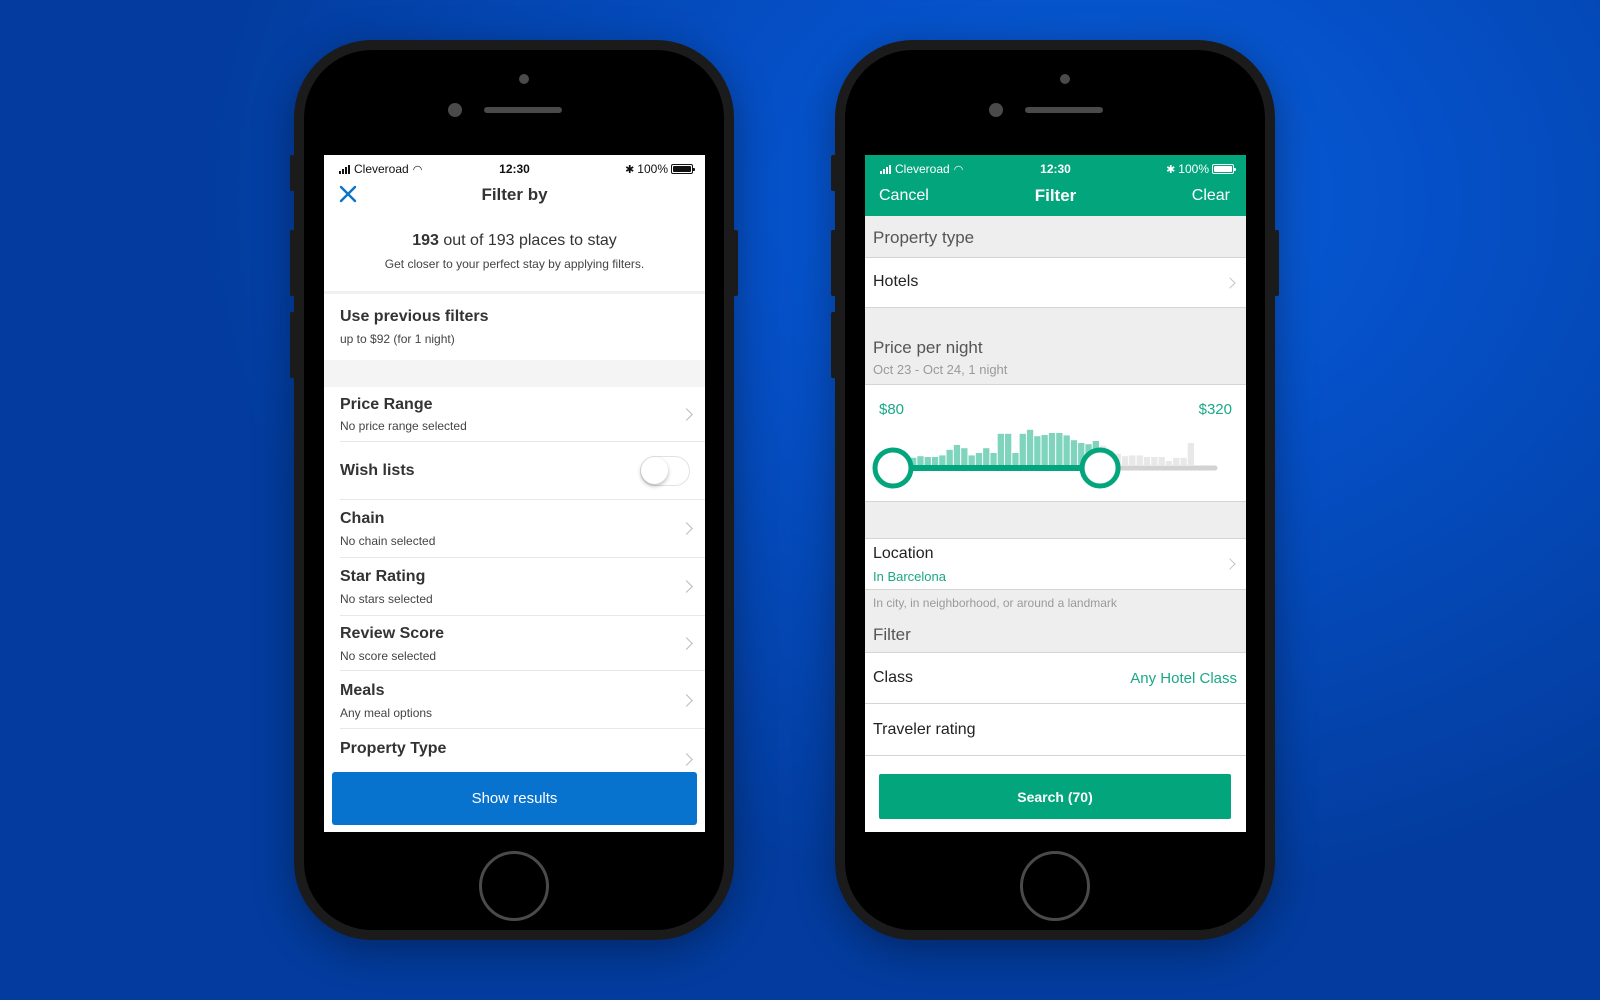  I want to click on battery-status: ✱ 100%, so click(1201, 169).